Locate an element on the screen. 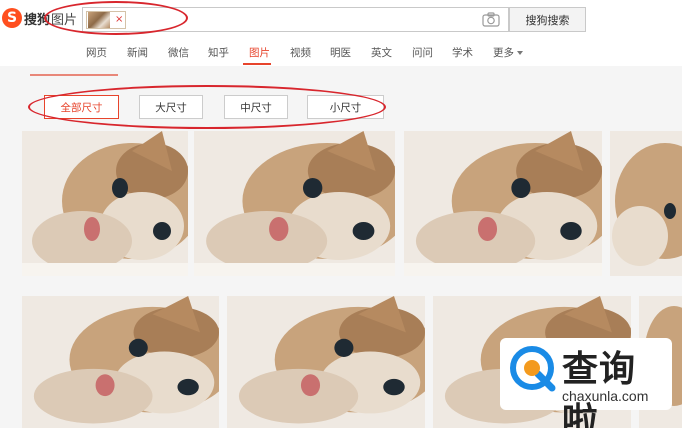  nav-item-video: 视频 is located at coordinates (300, 52).